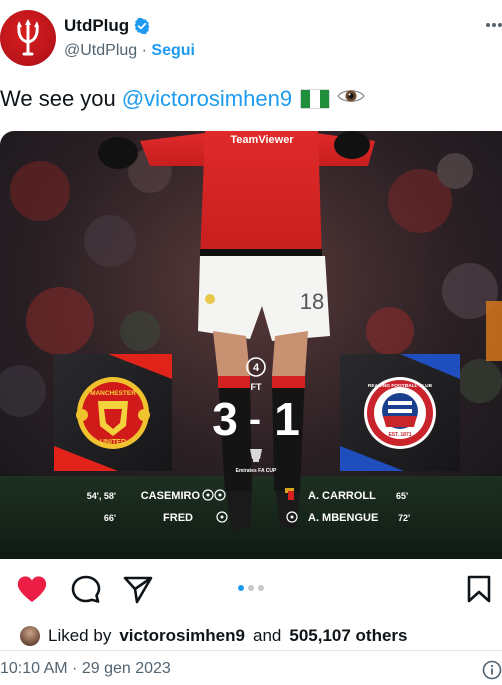  Describe the element at coordinates (173, 50) in the screenshot. I see `follow-button: Segui` at that location.